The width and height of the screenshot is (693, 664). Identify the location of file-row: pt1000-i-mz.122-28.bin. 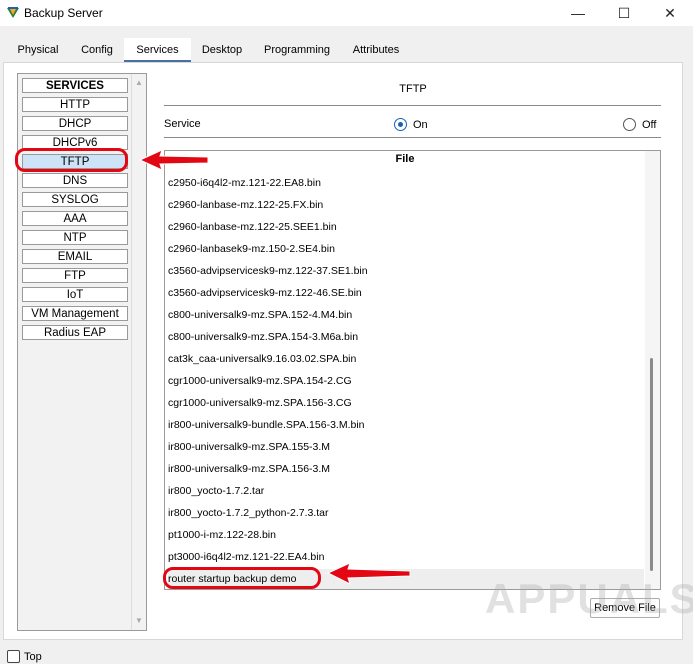
(406, 535).